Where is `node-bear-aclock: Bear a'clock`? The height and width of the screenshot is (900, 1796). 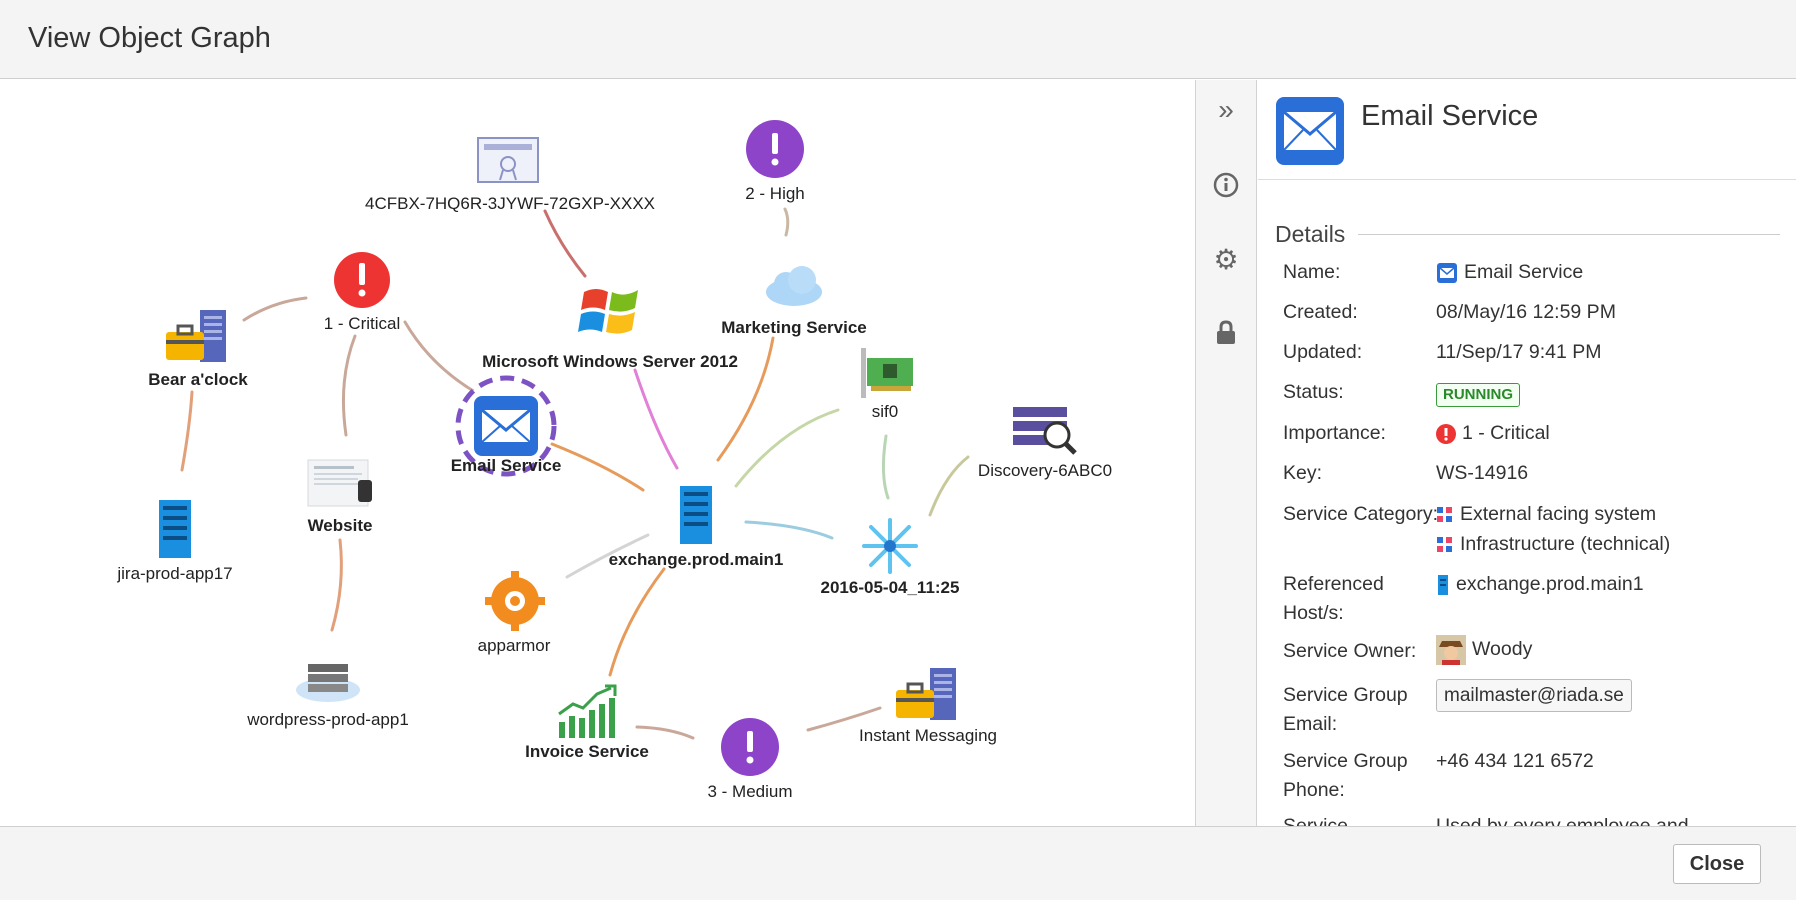
node-bear-aclock: Bear a'clock is located at coordinates (198, 358).